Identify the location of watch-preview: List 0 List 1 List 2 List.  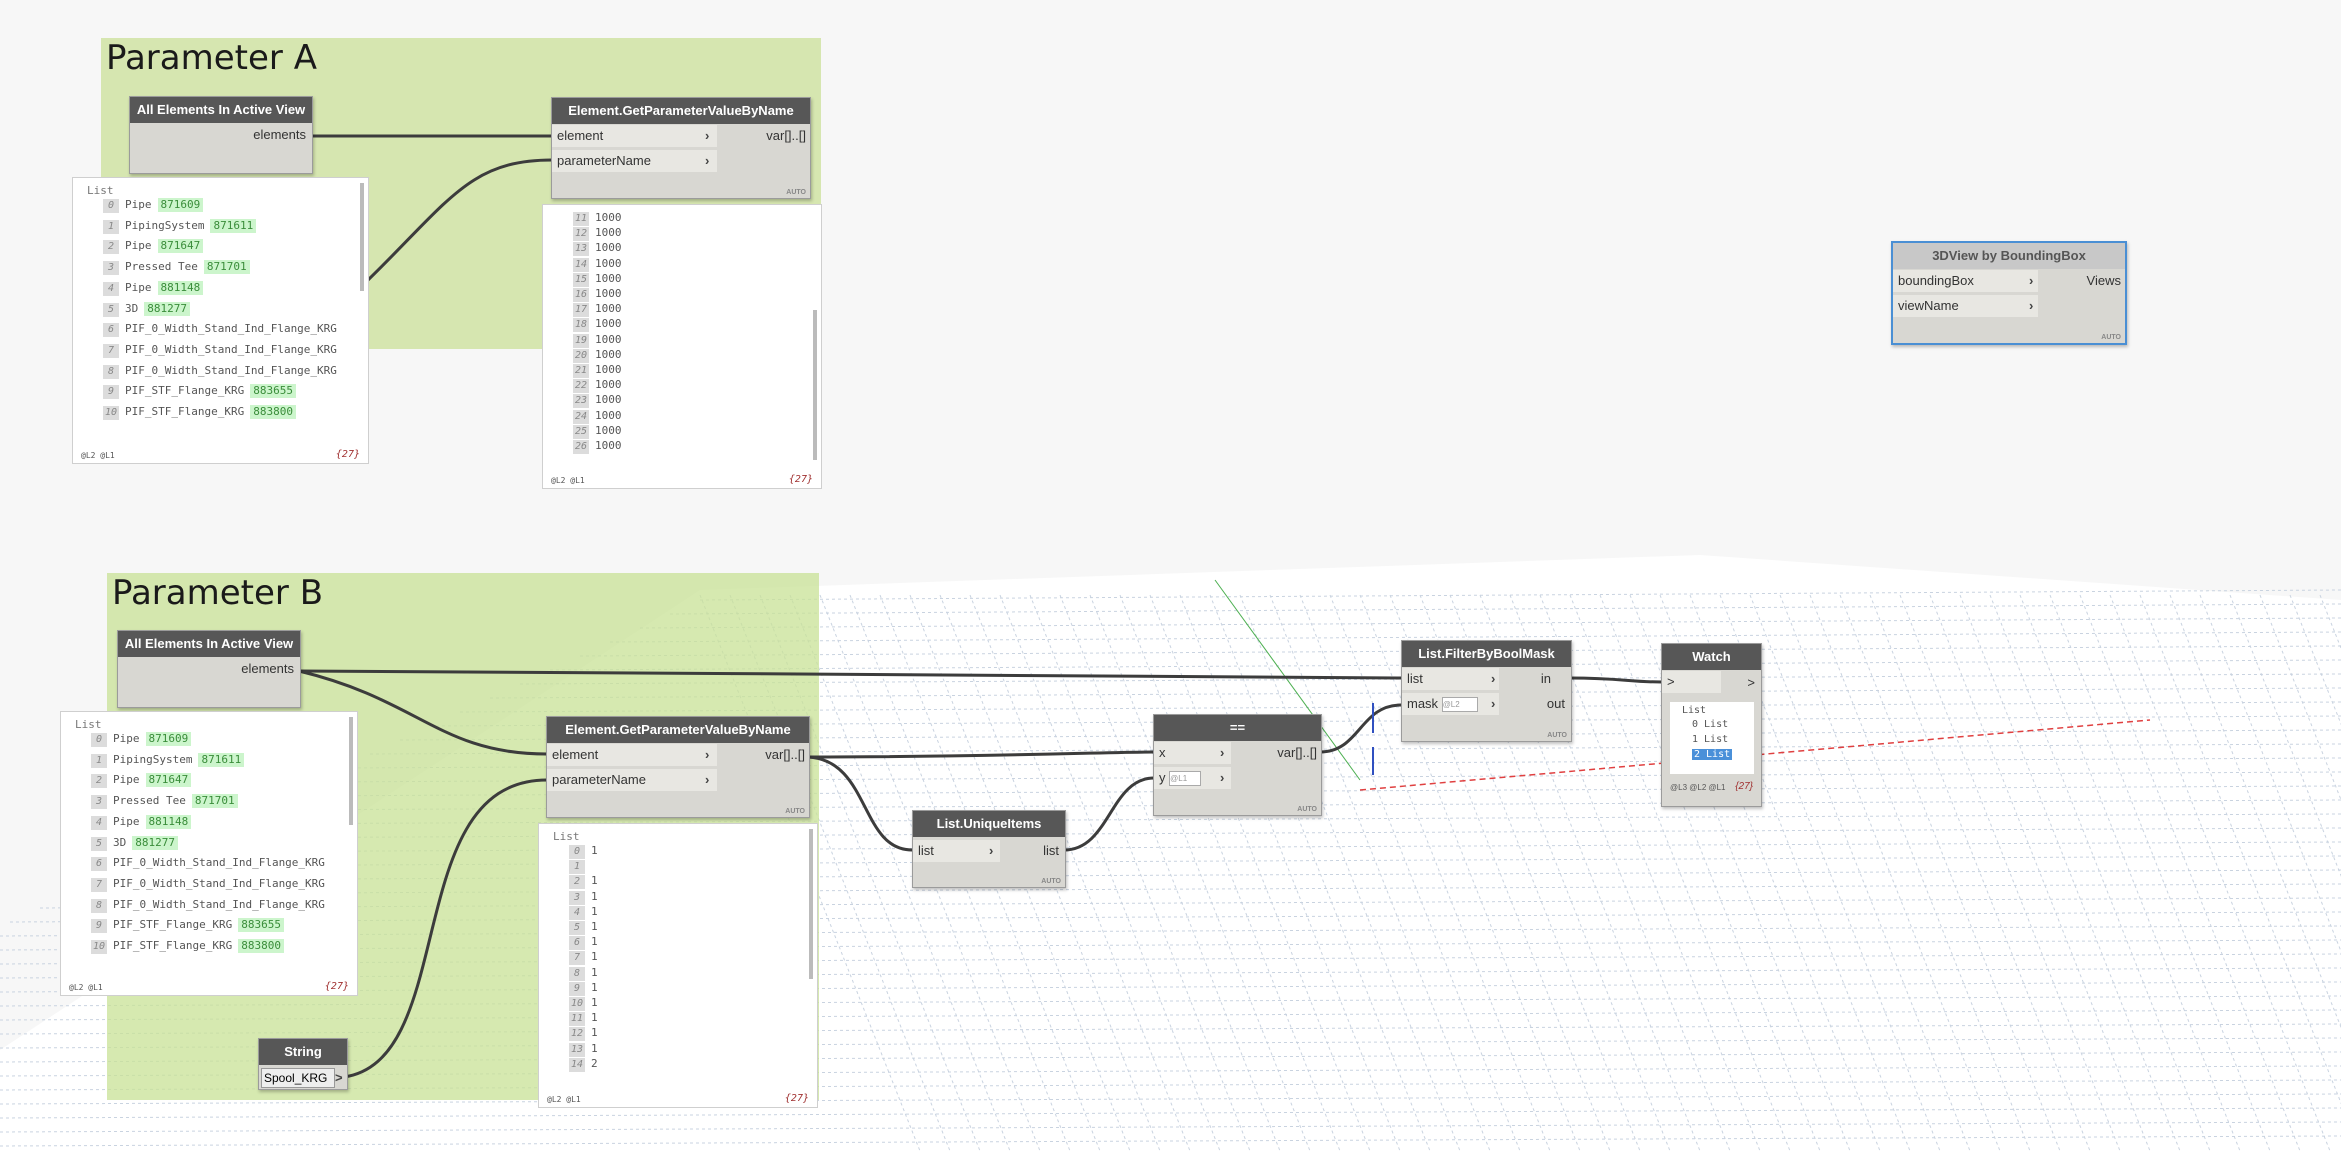
(1712, 738).